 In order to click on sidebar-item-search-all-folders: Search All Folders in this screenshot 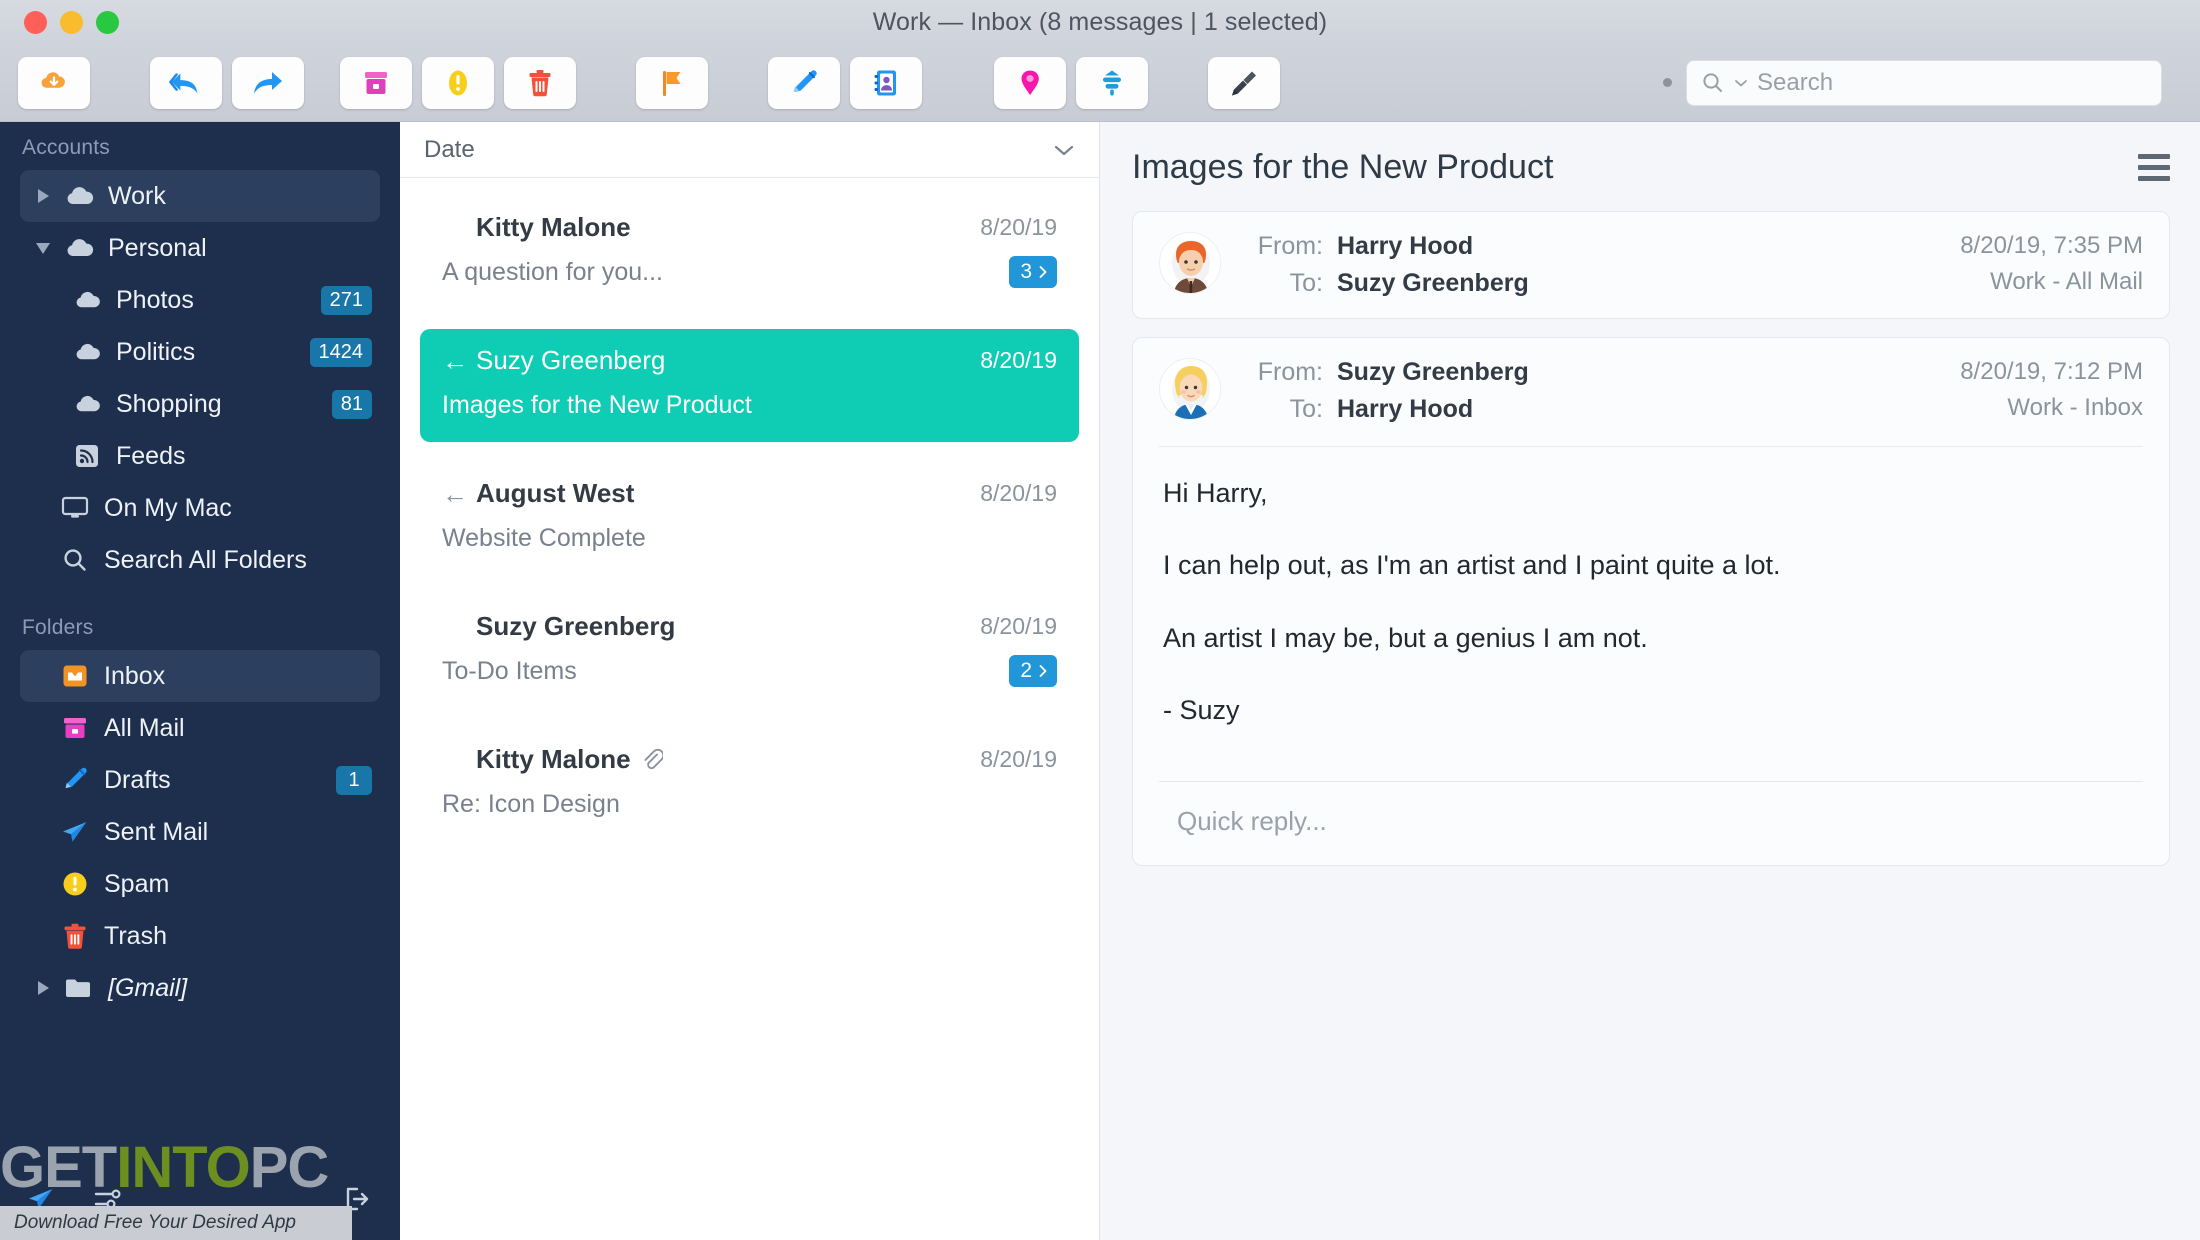, I will do `click(200, 560)`.